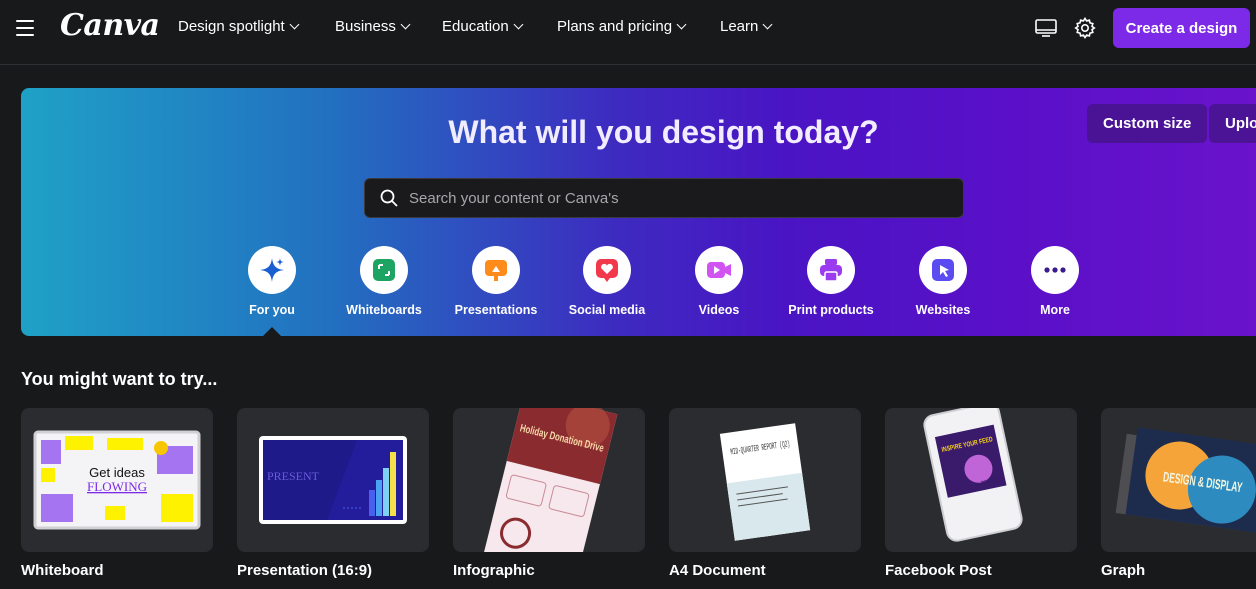 This screenshot has width=1256, height=589. Describe the element at coordinates (62, 570) in the screenshot. I see `card-label: Whiteboard` at that location.